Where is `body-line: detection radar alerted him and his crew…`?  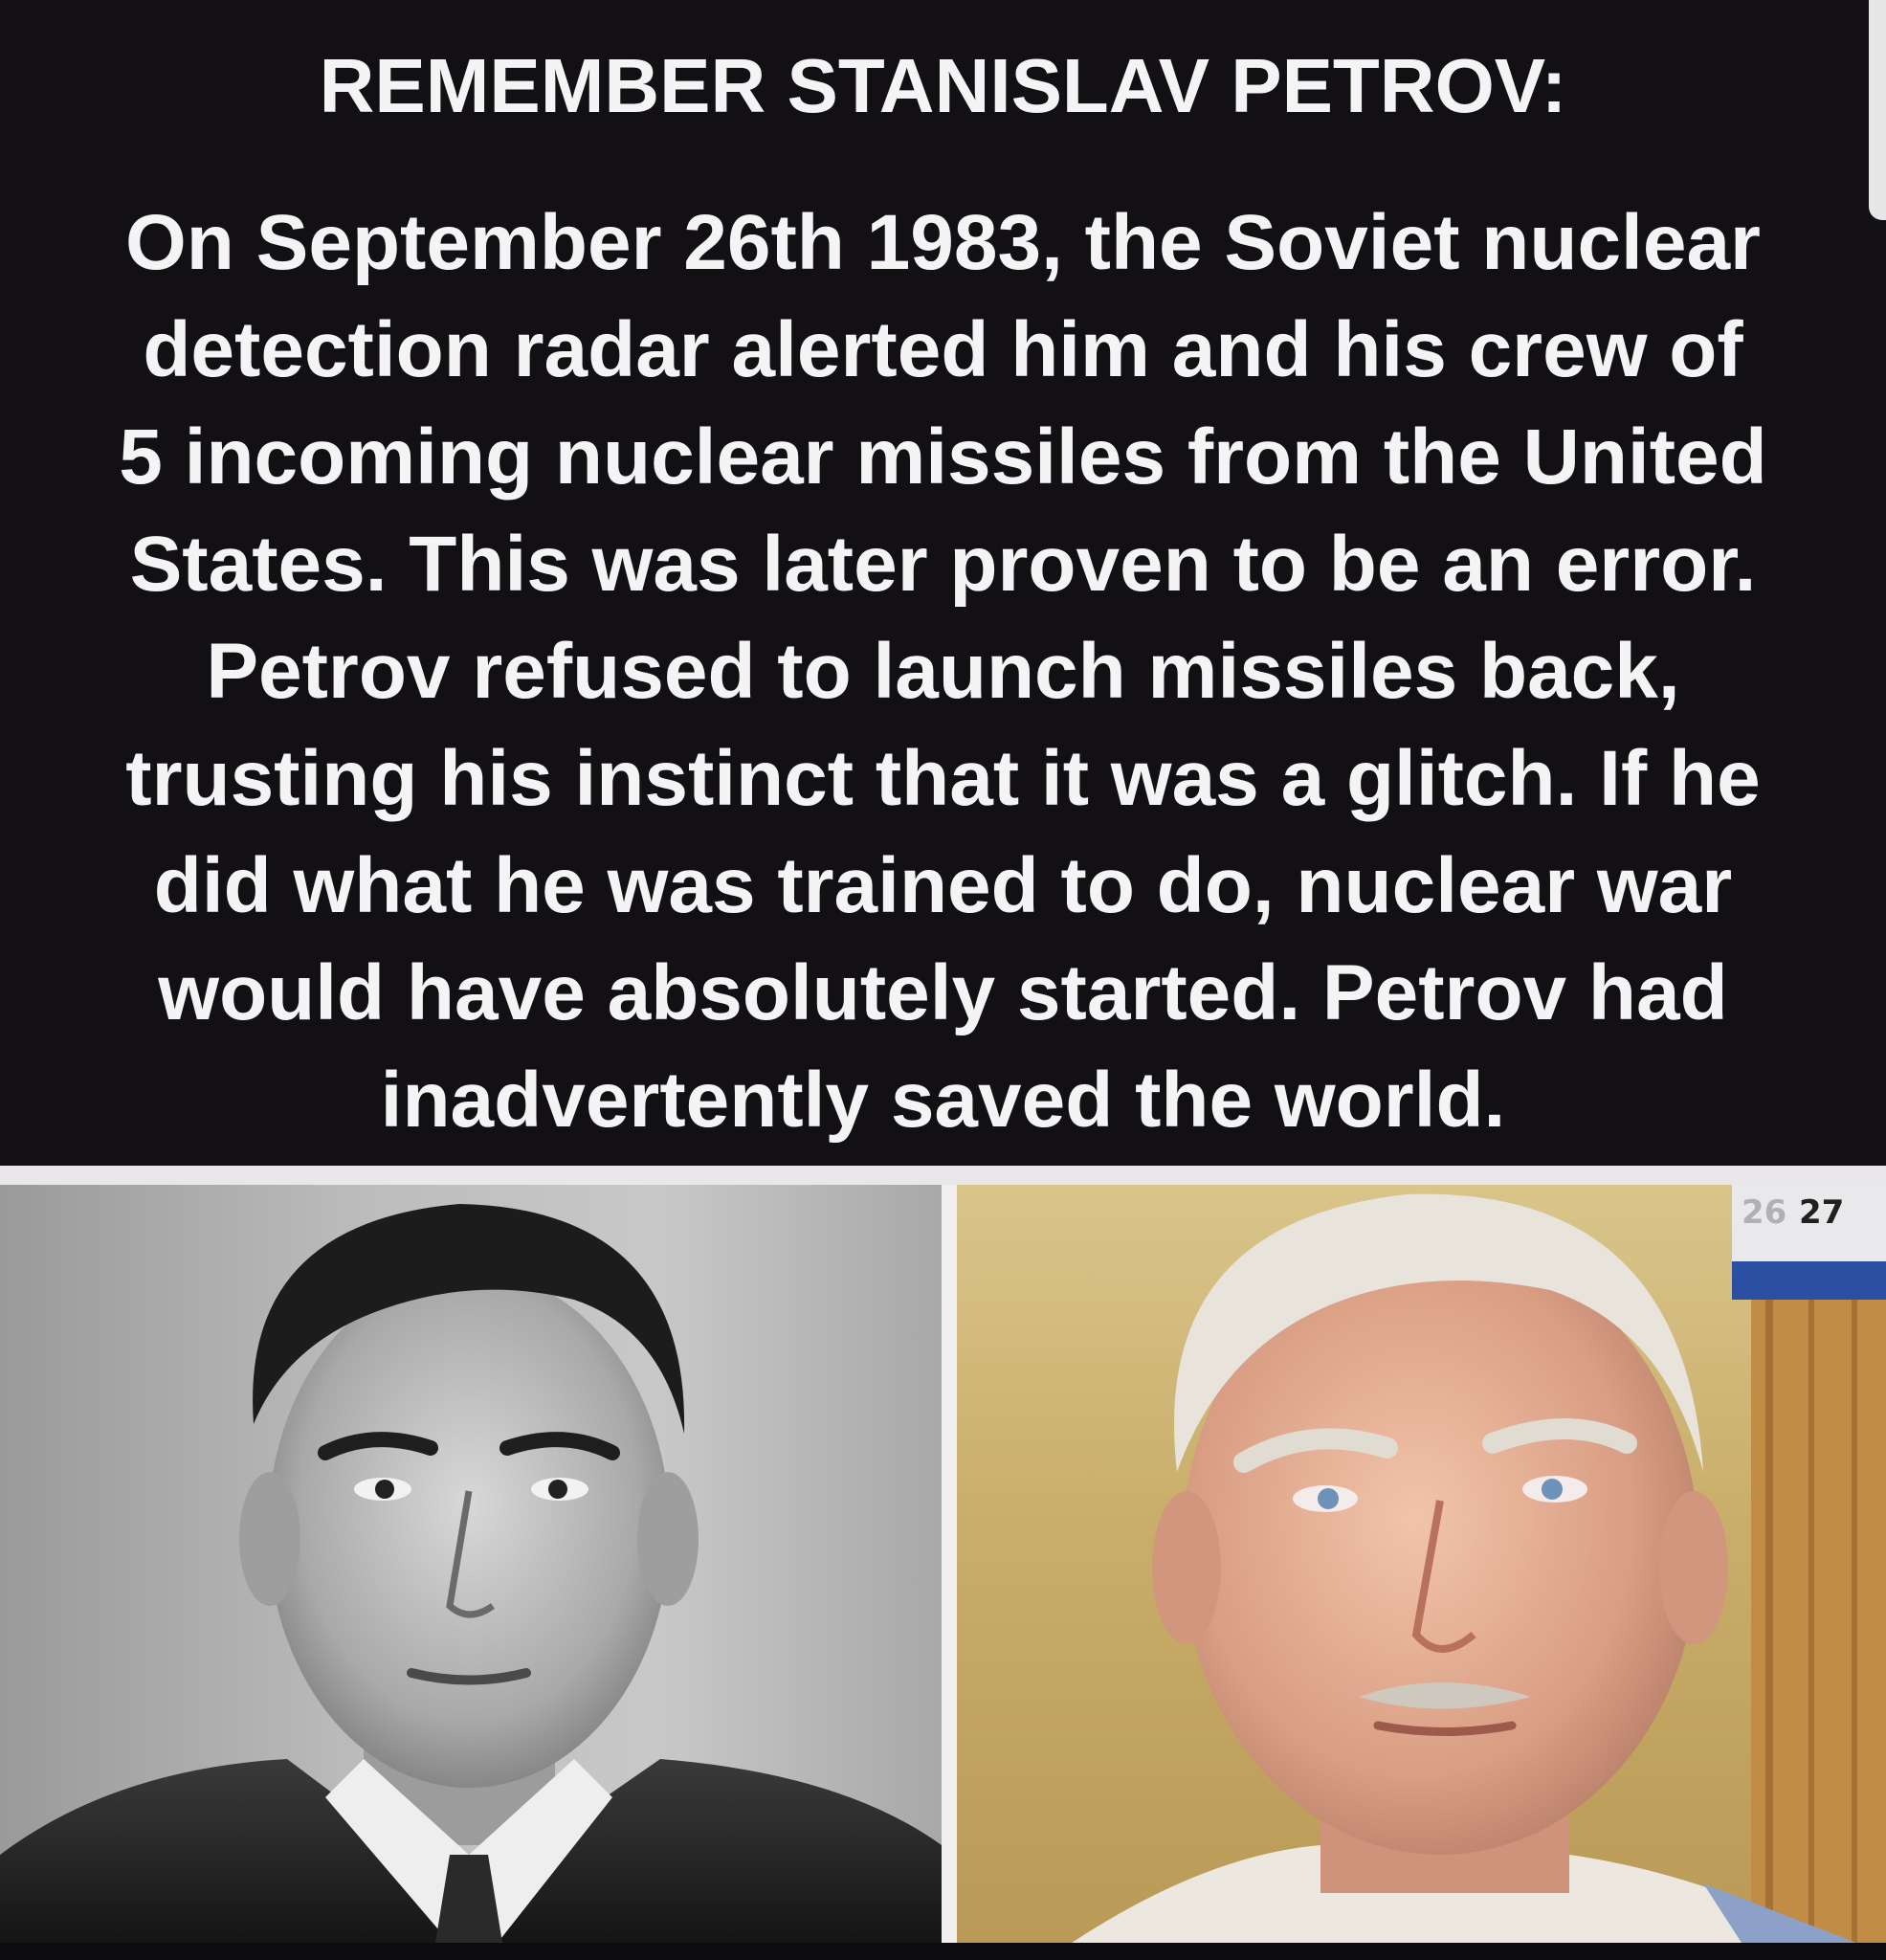 body-line: detection radar alerted him and his crew… is located at coordinates (943, 350).